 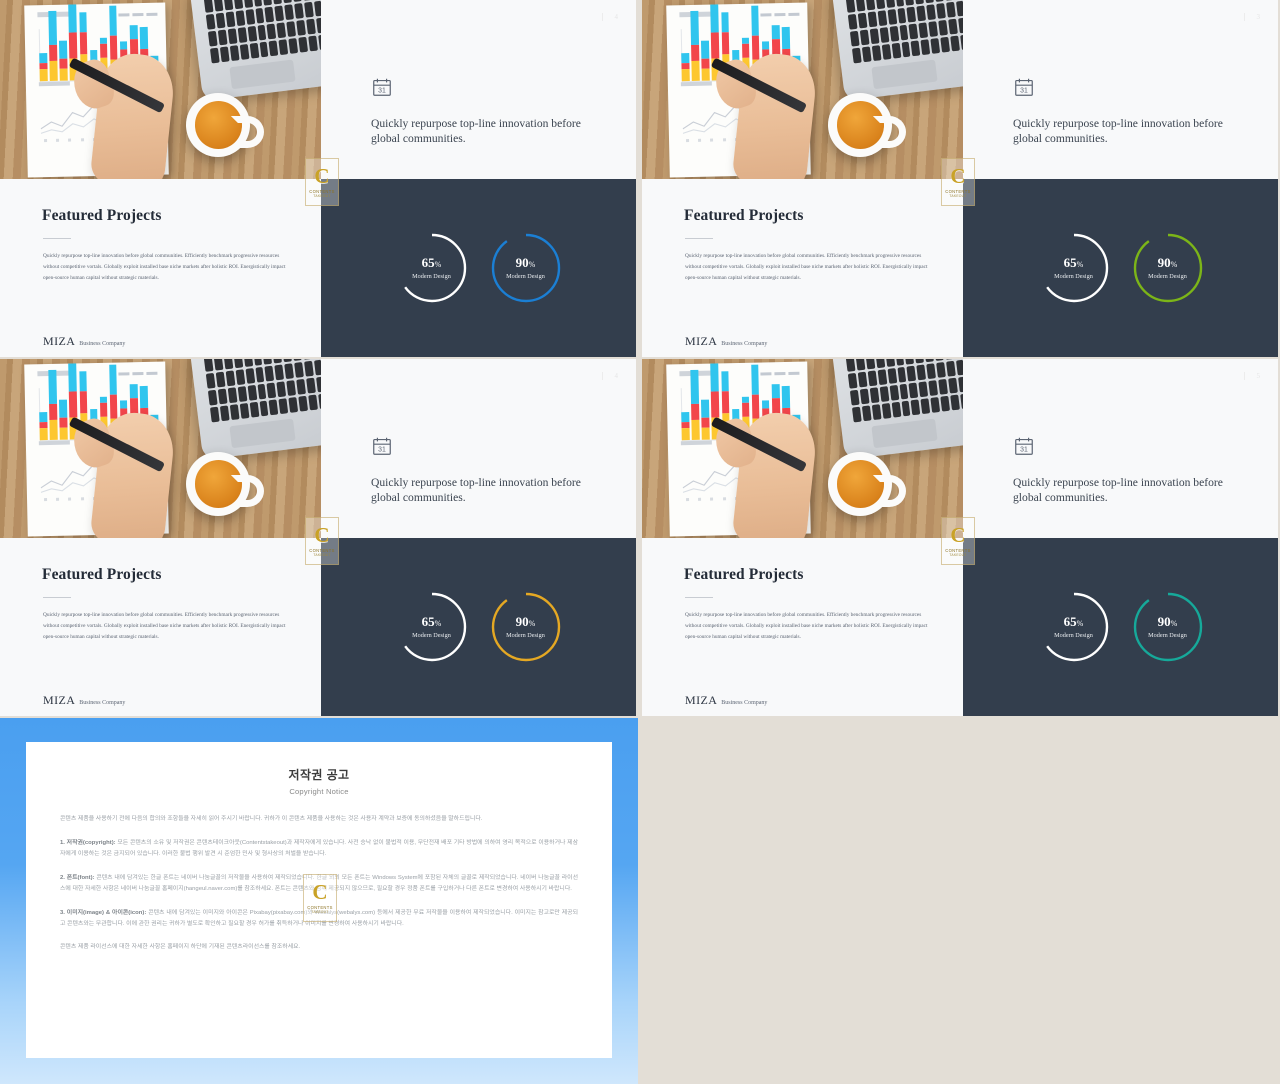 What do you see at coordinates (1251, 17) in the screenshot?
I see `page-number: 3` at bounding box center [1251, 17].